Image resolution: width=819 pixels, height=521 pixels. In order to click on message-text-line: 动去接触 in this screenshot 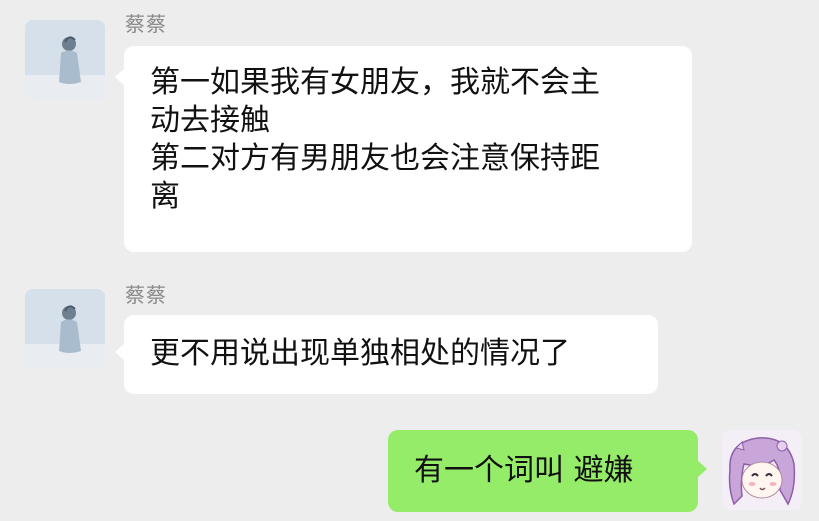, I will do `click(210, 120)`.